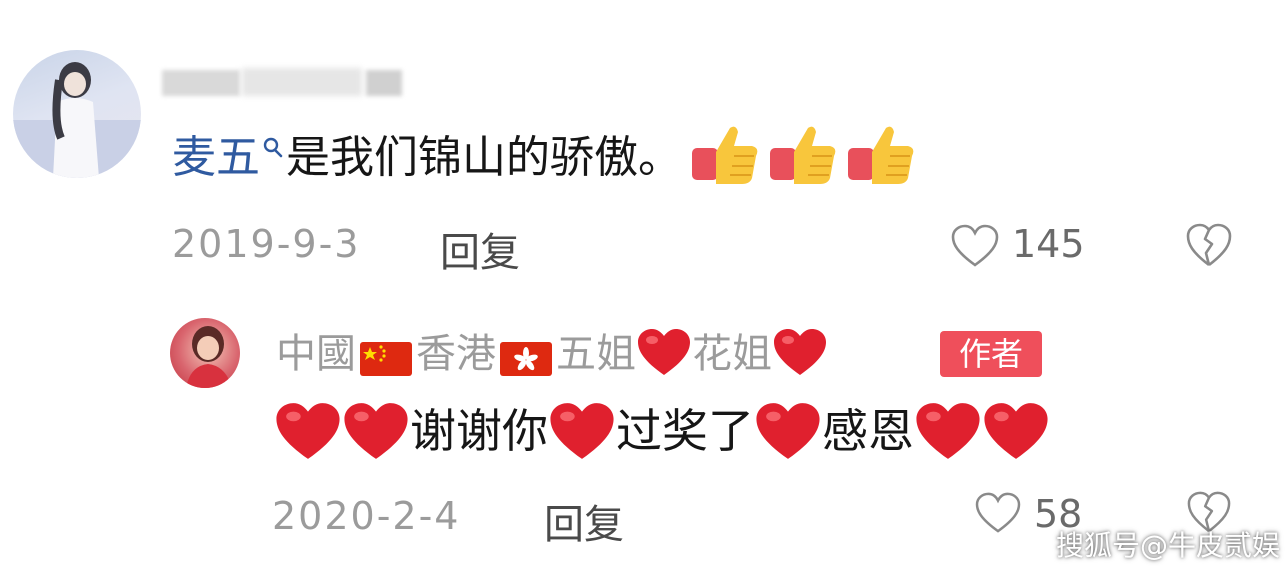 This screenshot has height=568, width=1288. I want to click on reply-text: 谢谢你 过奖了 感恩, so click(662, 431).